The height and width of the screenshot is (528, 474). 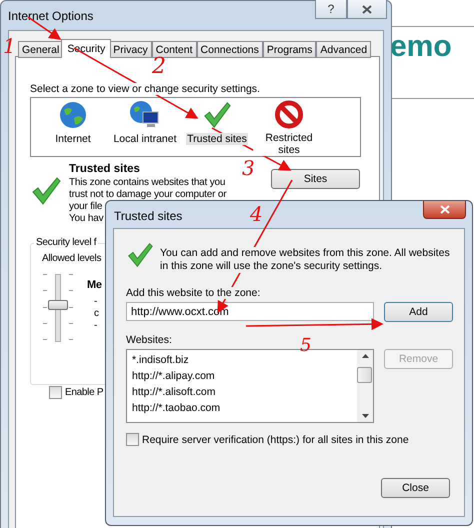 I want to click on website-item: *.indisoft.biz, so click(x=160, y=360).